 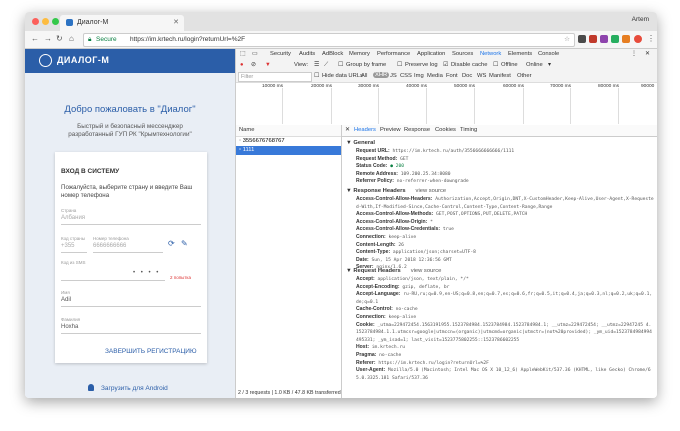 I want to click on filter-ws: WS, so click(x=481, y=76).